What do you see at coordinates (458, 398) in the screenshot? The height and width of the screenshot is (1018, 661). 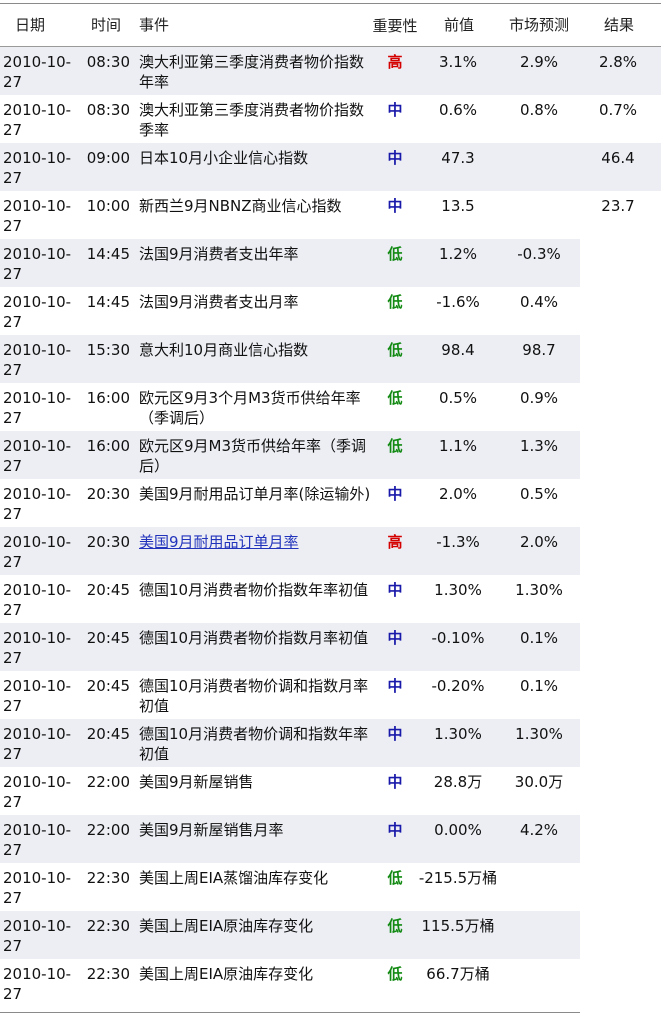 I see `cell-previous: 0.5%` at bounding box center [458, 398].